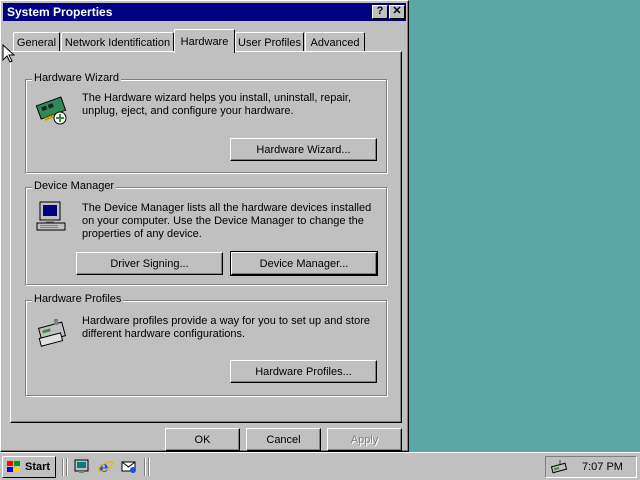 The image size is (640, 480). What do you see at coordinates (81, 466) in the screenshot?
I see `desktop-icon` at bounding box center [81, 466].